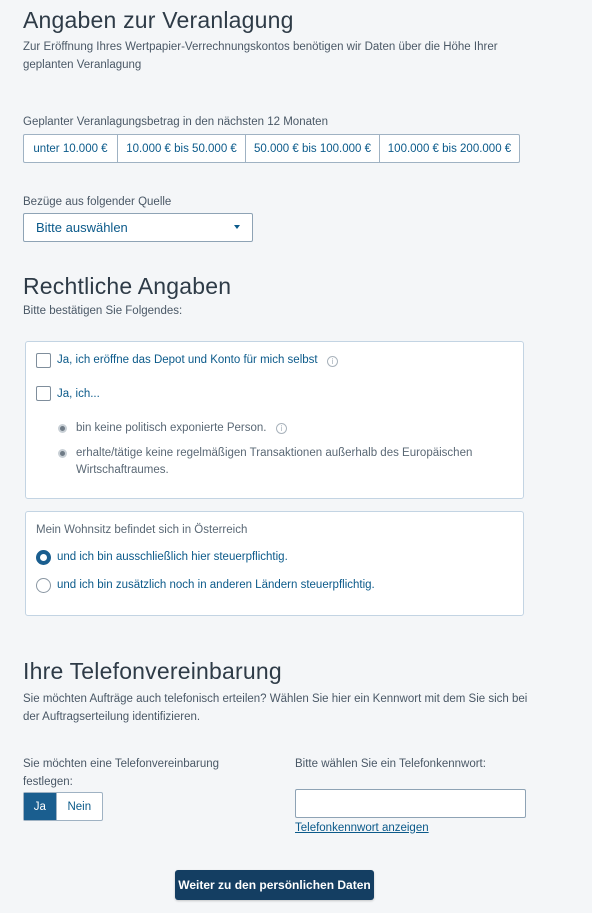  I want to click on source-select-value: Bitte auswählen, so click(82, 227).